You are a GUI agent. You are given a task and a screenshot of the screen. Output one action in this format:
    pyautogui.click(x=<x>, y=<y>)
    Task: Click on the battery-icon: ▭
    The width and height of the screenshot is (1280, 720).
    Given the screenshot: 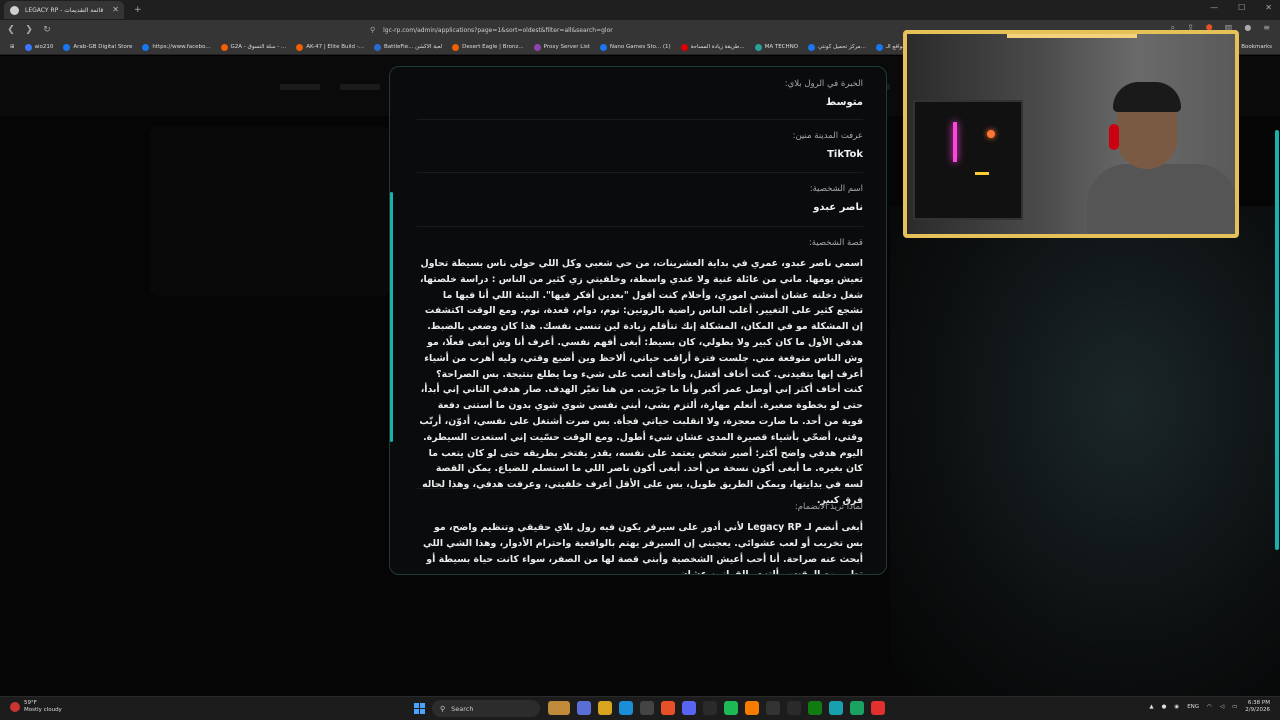 What is the action you would take?
    pyautogui.click(x=1234, y=707)
    